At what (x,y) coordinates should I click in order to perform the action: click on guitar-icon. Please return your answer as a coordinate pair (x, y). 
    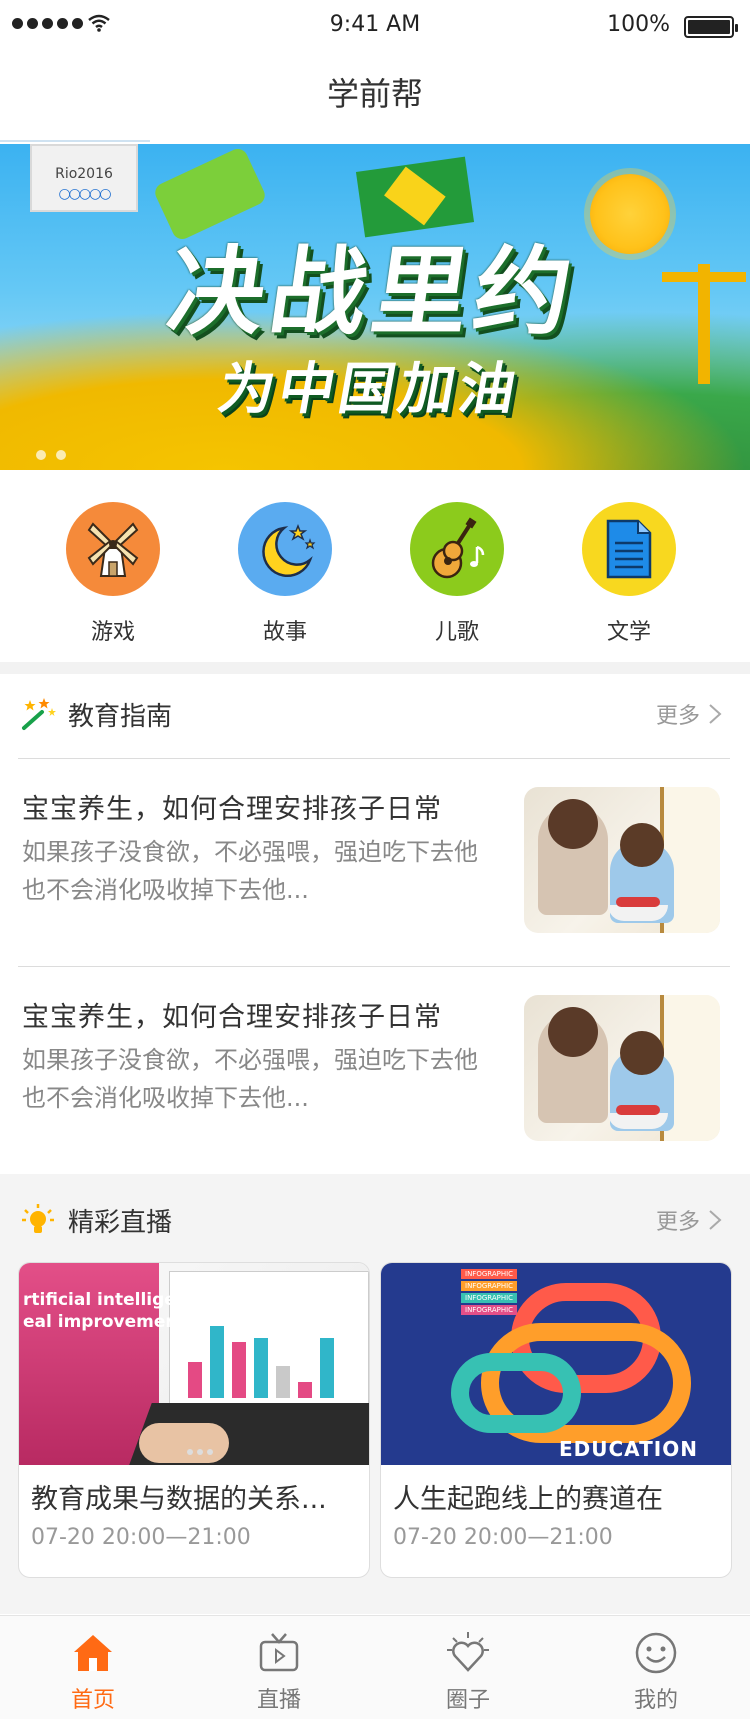
    Looking at the image, I should click on (457, 549).